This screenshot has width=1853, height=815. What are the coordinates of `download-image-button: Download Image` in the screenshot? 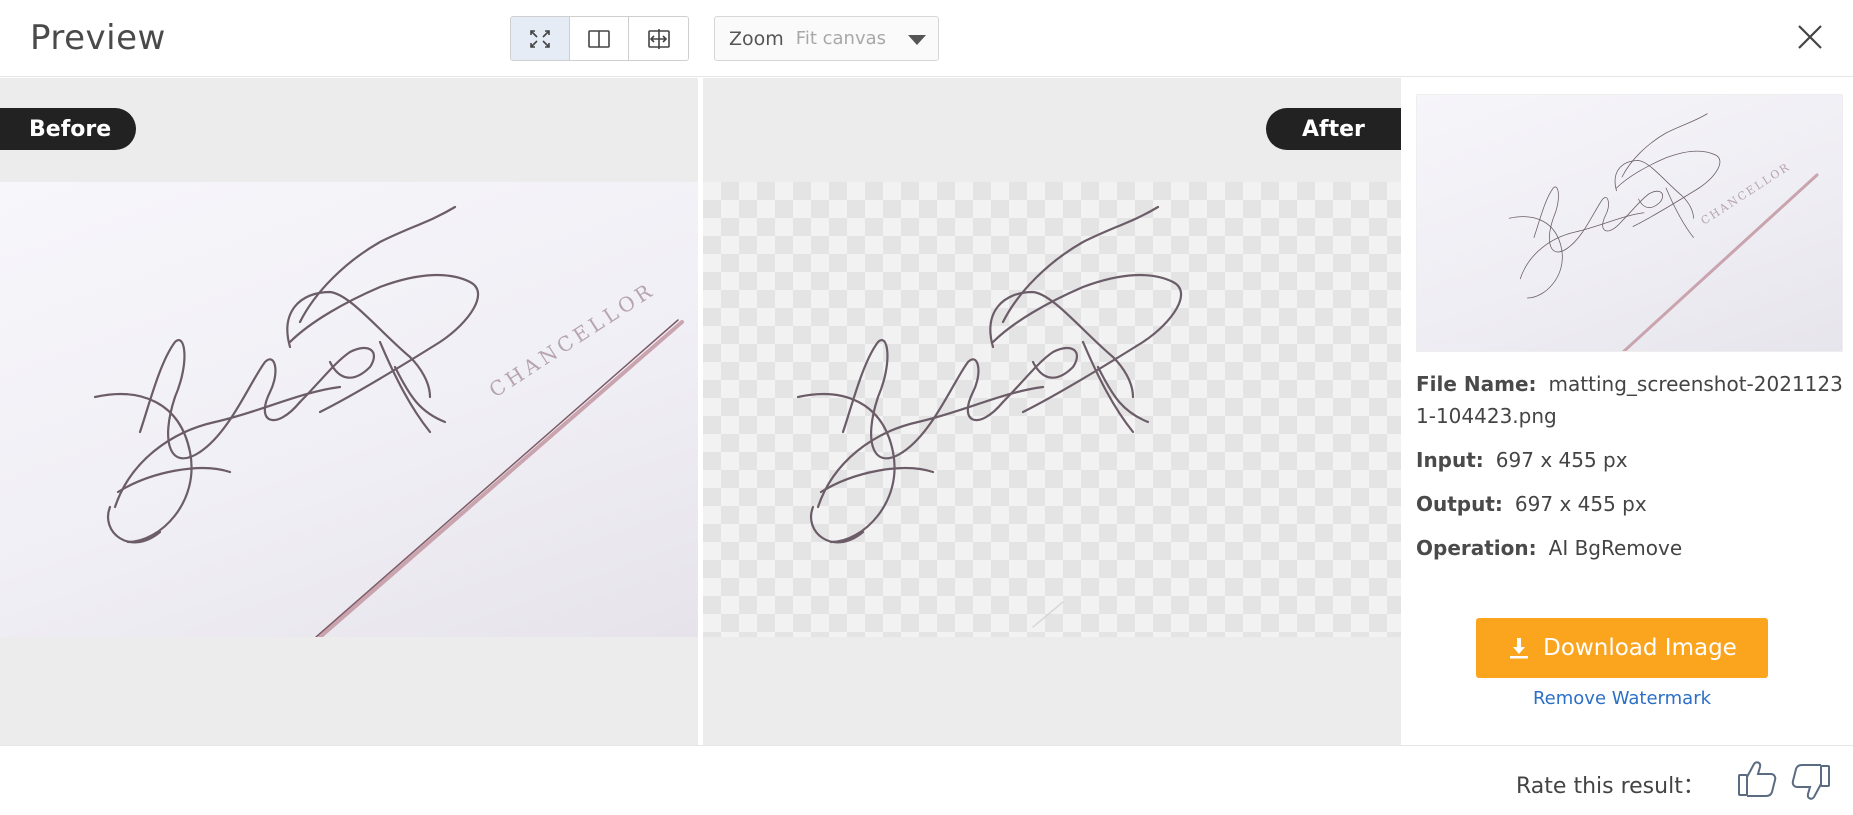 It's located at (1622, 648).